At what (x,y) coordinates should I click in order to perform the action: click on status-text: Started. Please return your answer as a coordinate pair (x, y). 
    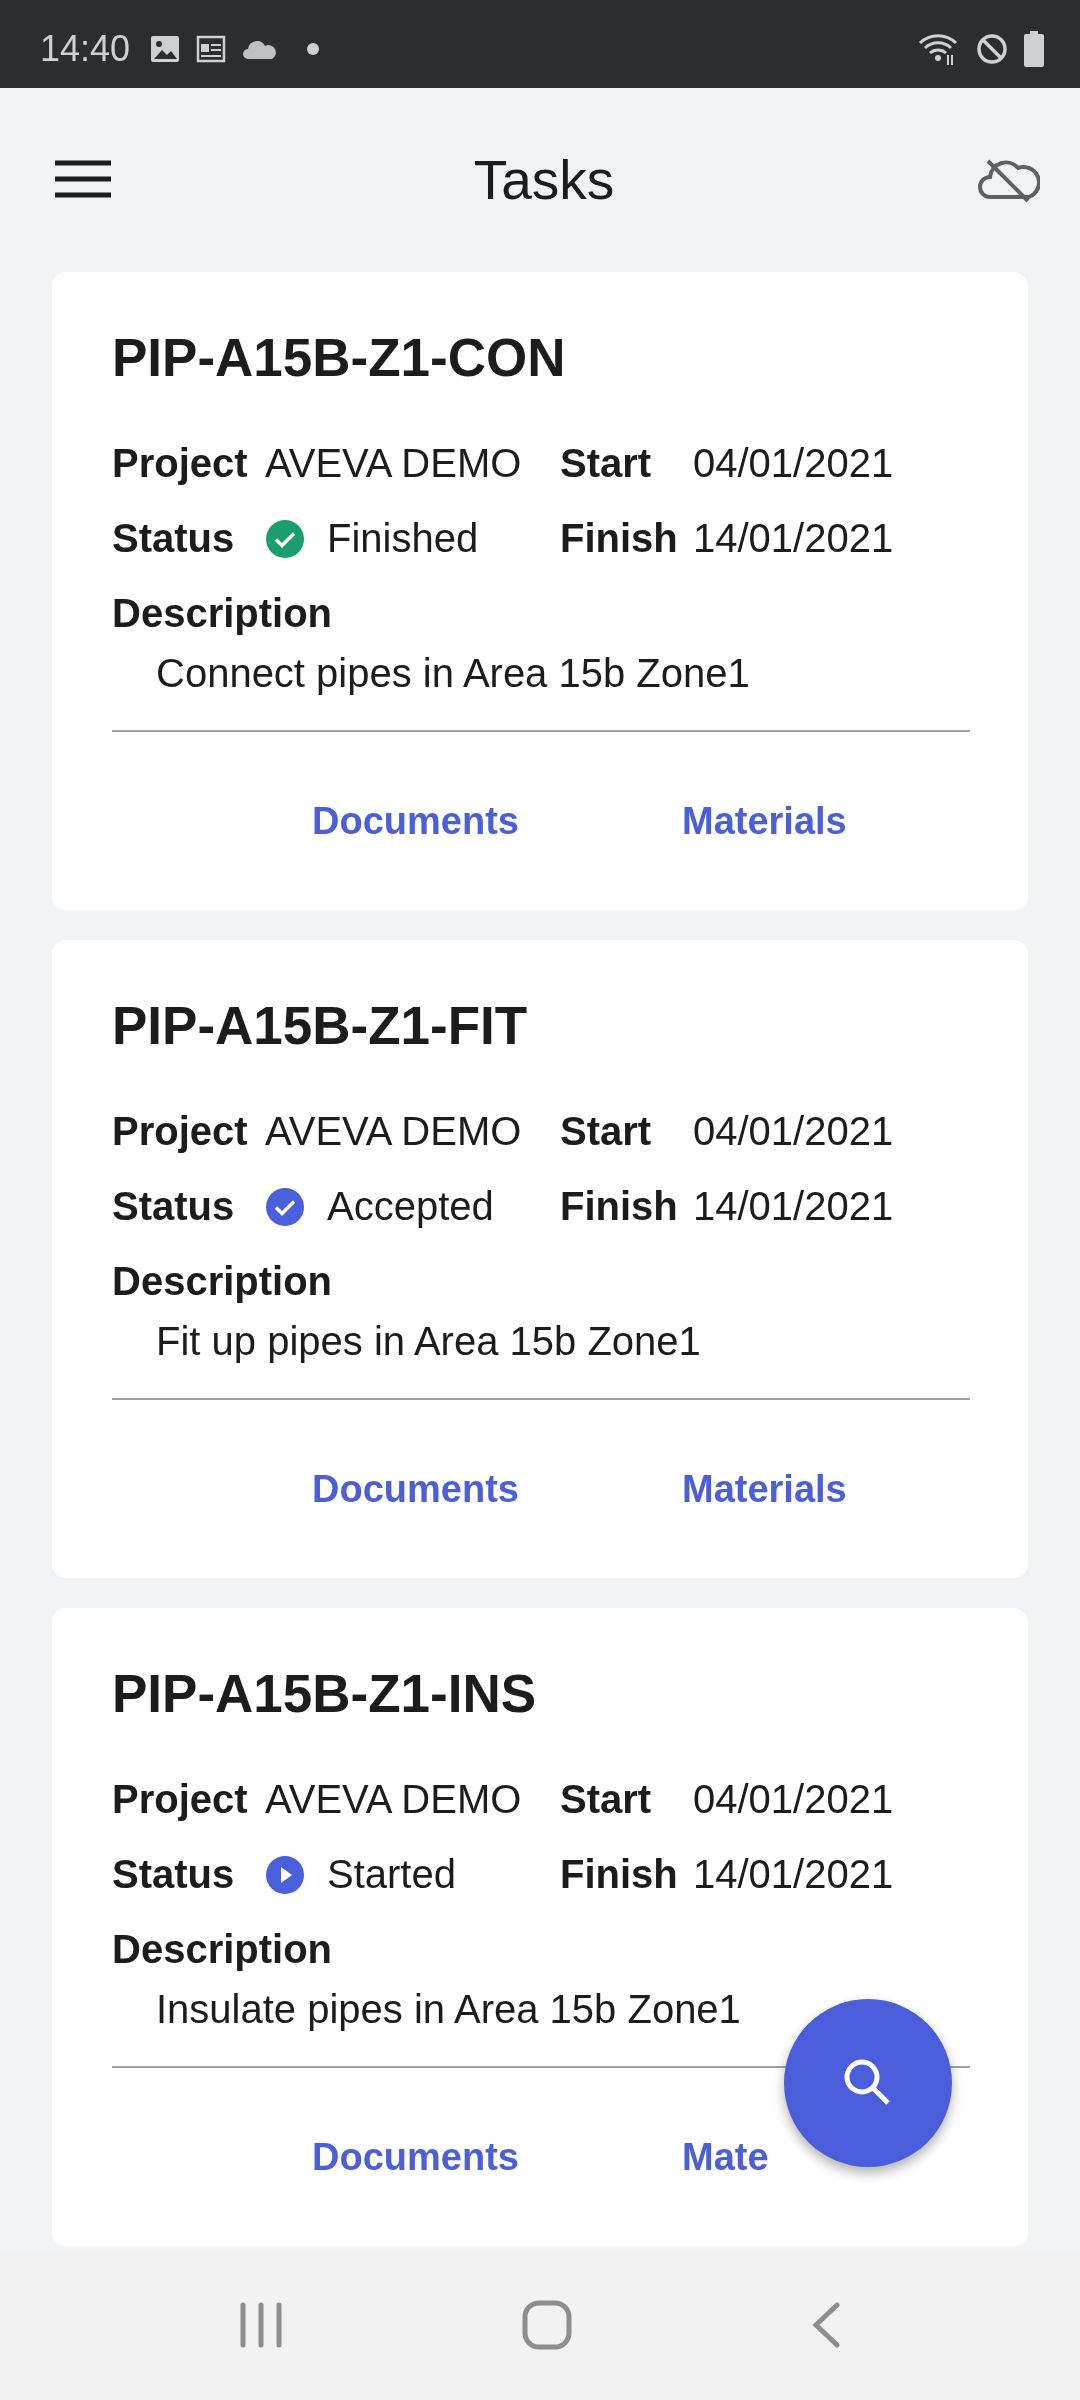
    Looking at the image, I should click on (391, 1874).